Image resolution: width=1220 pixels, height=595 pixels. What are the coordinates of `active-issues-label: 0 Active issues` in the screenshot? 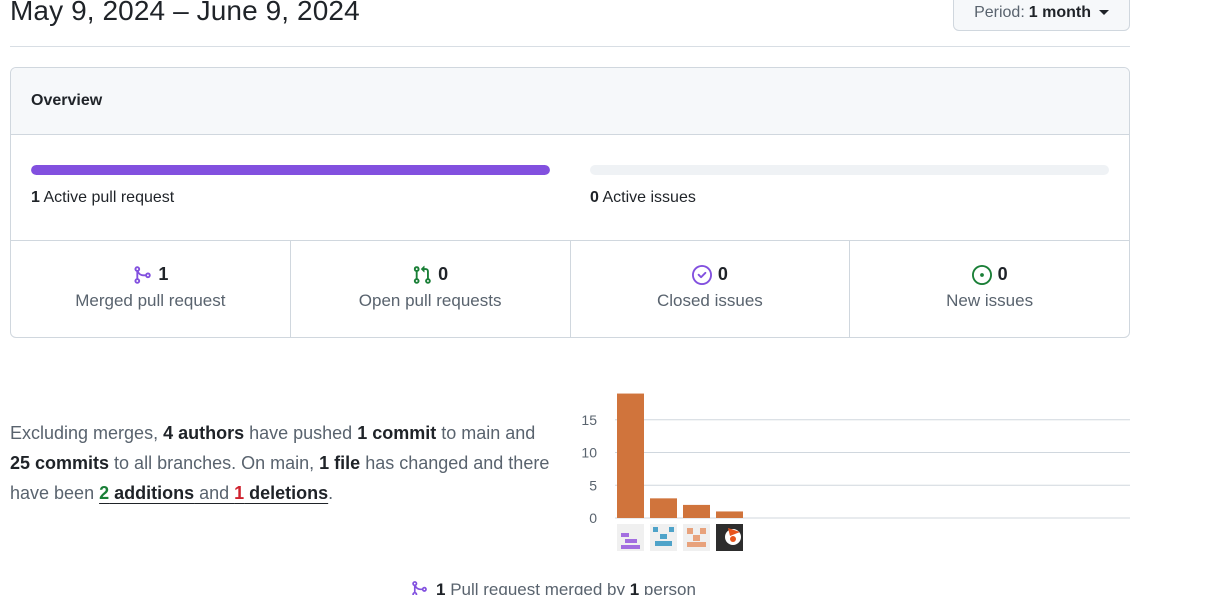 It's located at (849, 198).